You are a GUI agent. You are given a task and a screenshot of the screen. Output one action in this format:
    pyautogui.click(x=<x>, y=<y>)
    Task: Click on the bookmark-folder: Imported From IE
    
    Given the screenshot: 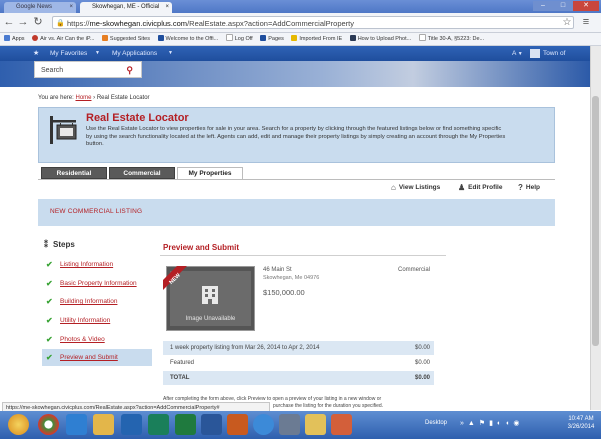 What is the action you would take?
    pyautogui.click(x=316, y=39)
    